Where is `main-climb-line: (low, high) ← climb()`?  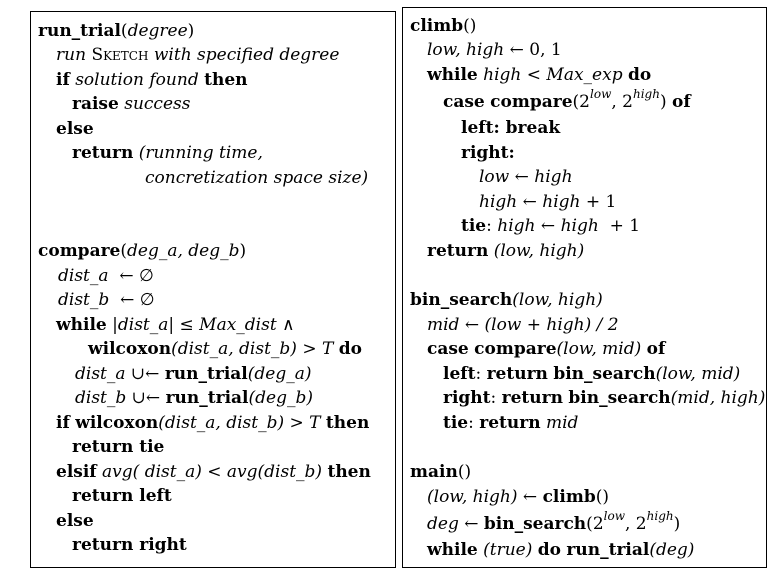 main-climb-line: (low, high) ← climb() is located at coordinates (518, 497).